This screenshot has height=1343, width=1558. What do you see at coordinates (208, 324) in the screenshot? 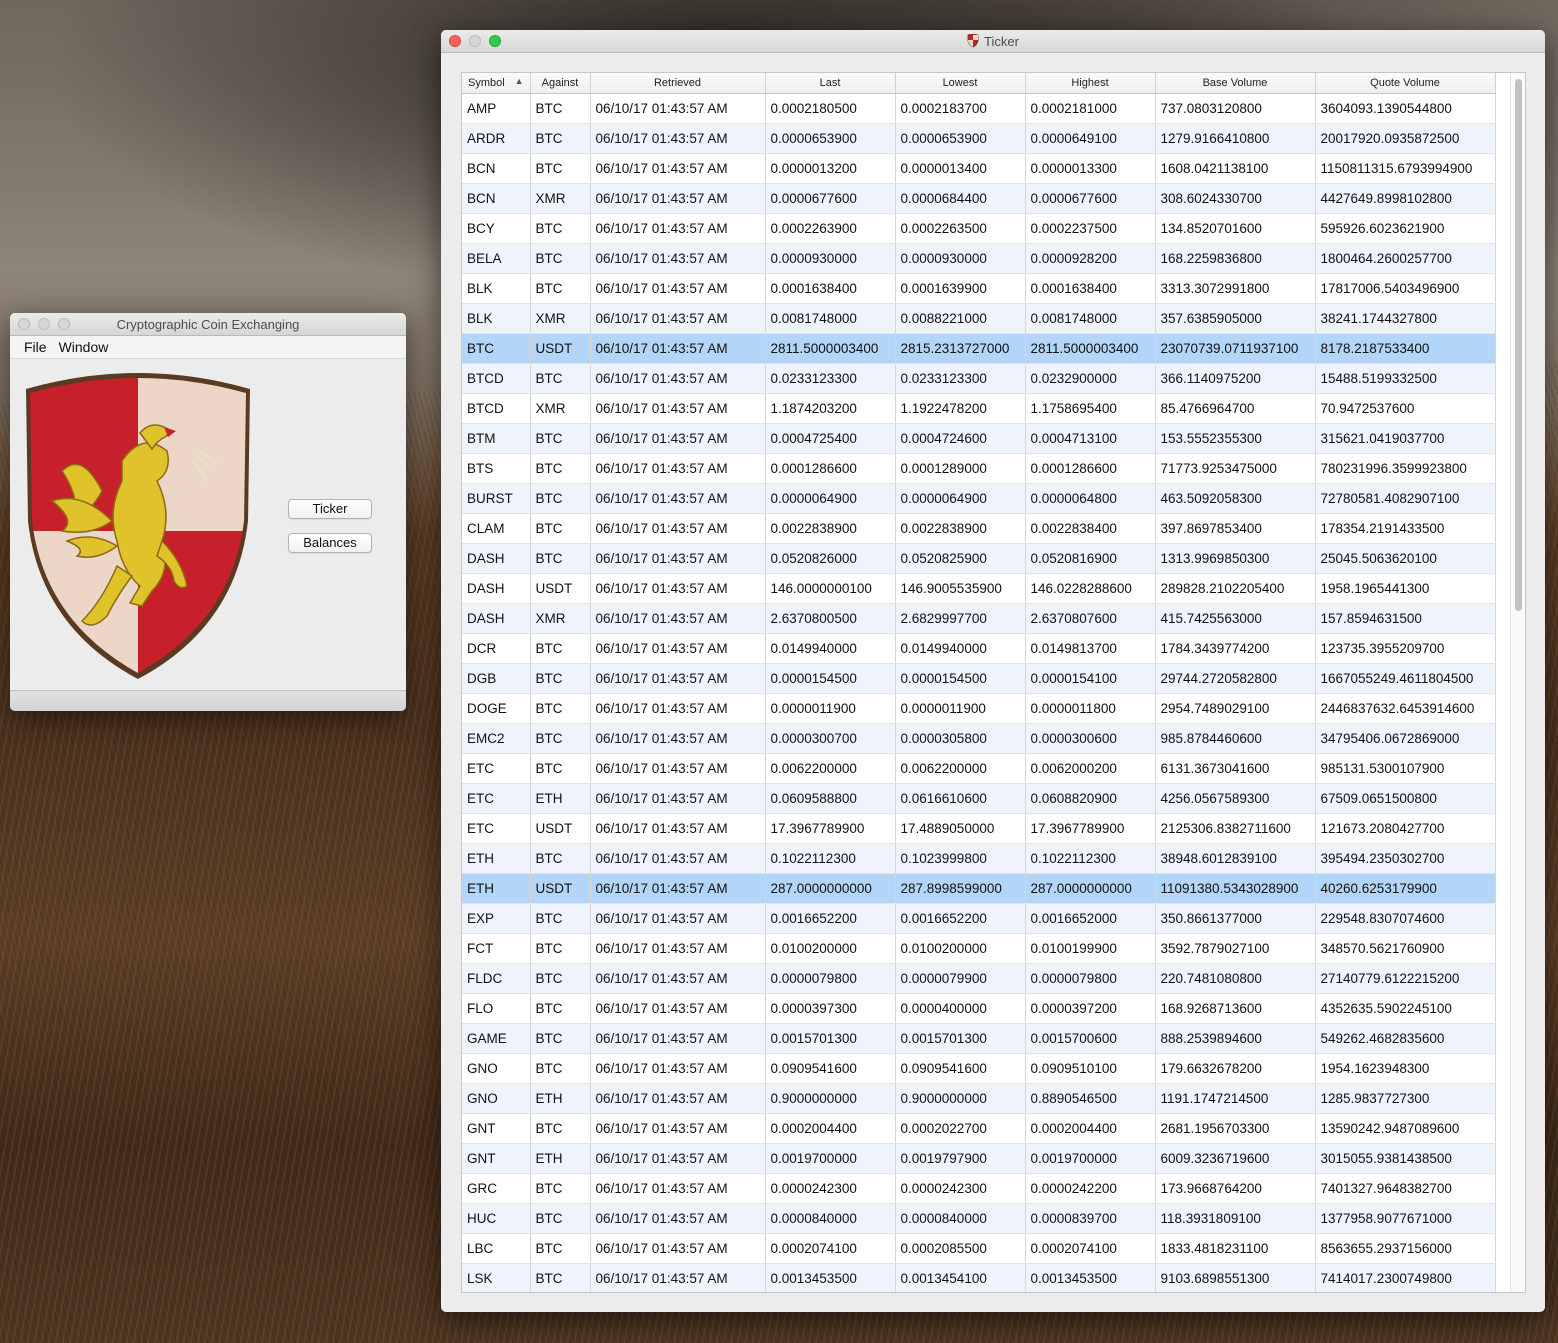
I see `main-window-titlebar: Cryptographic Coin Exchanging` at bounding box center [208, 324].